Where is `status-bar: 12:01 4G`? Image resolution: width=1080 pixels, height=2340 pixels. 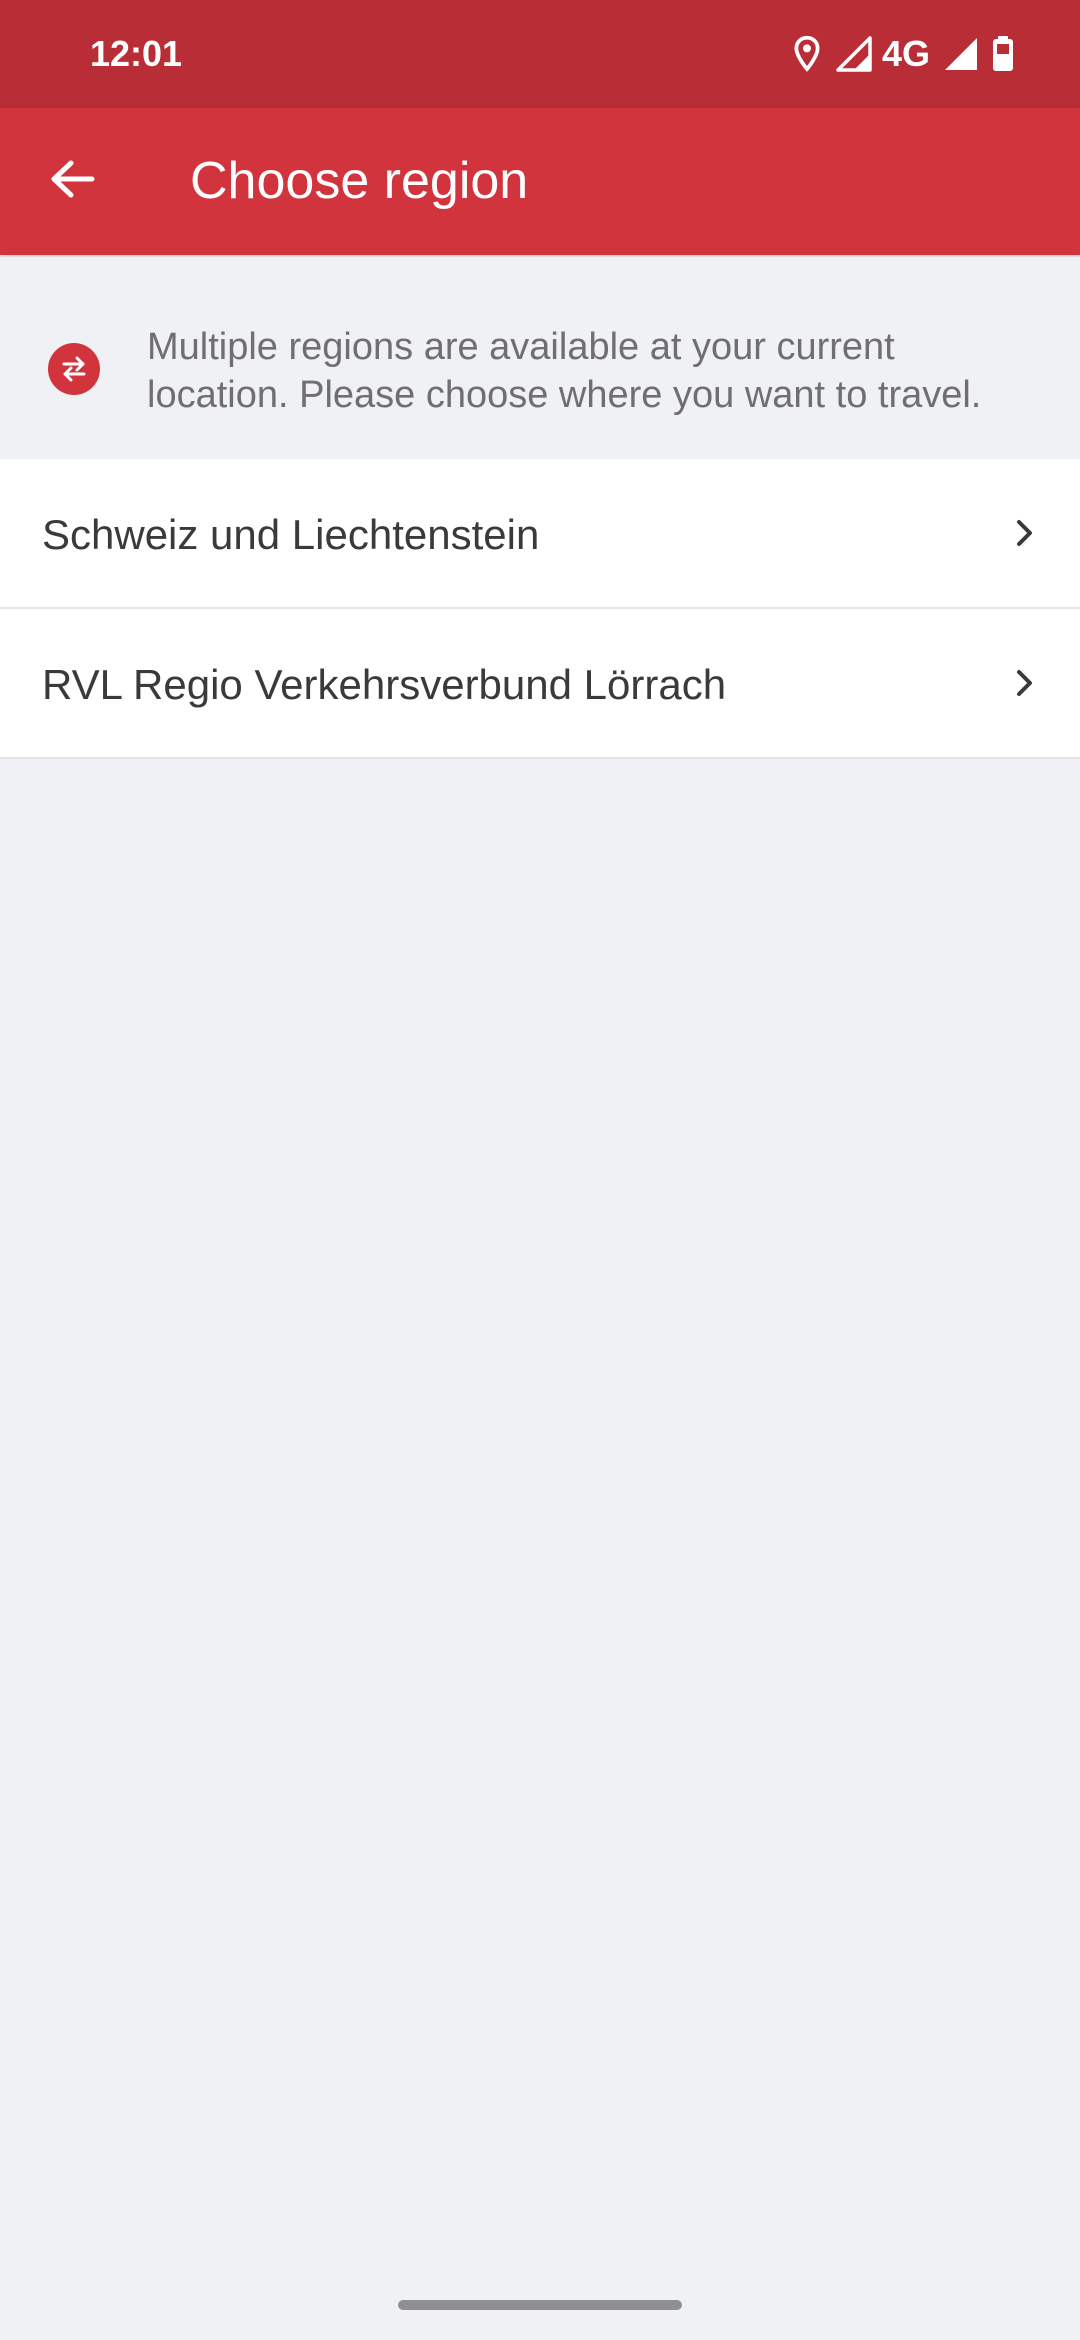
status-bar: 12:01 4G is located at coordinates (540, 54).